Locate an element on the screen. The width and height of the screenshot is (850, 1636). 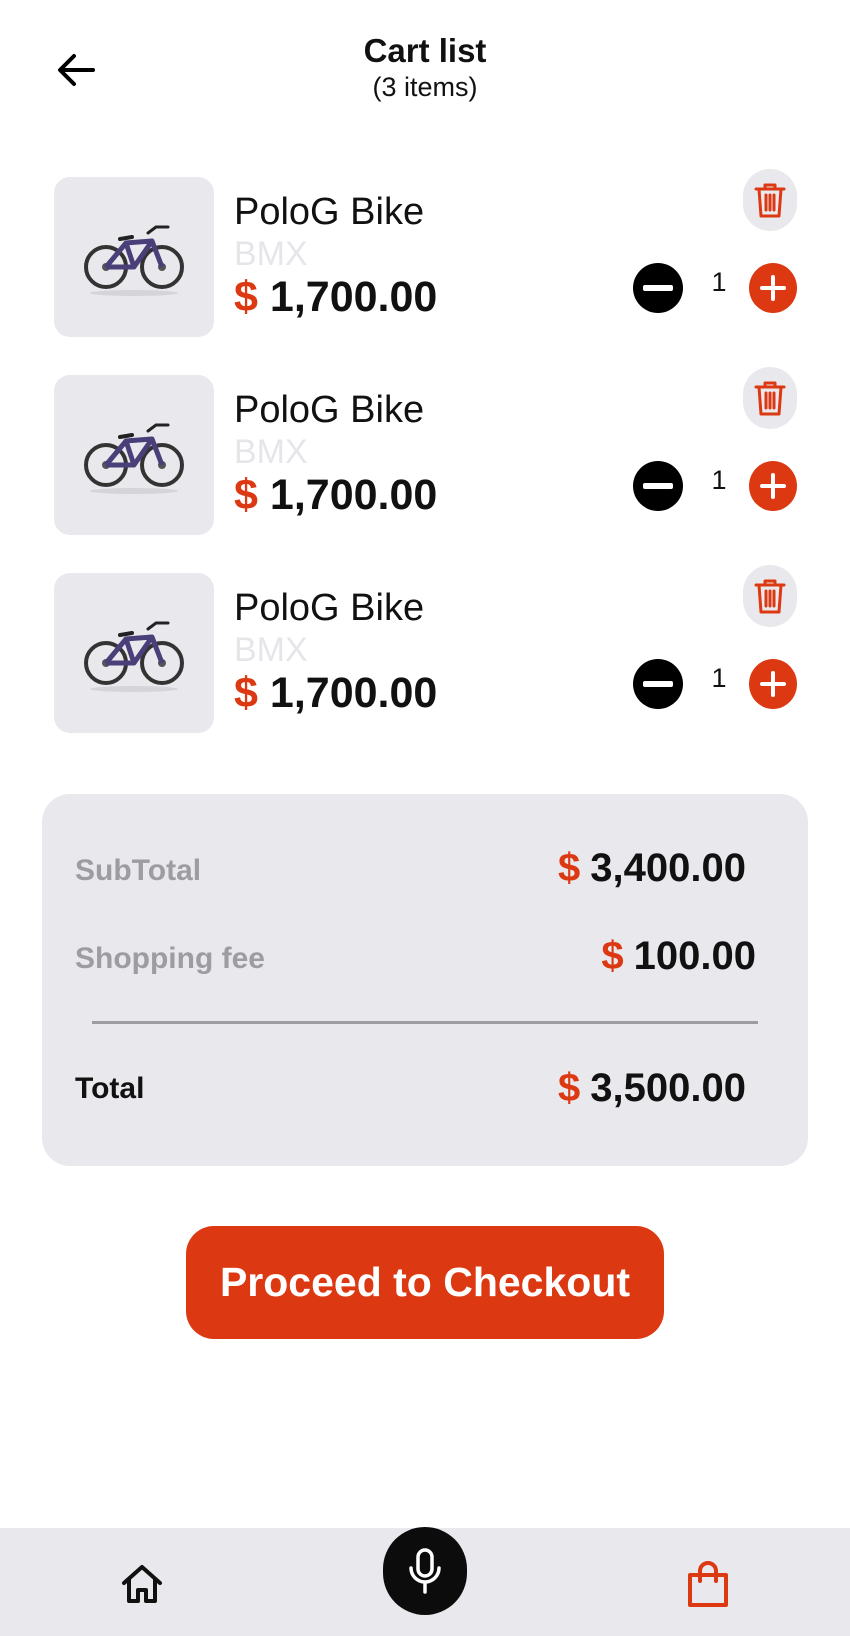
shopping-fee-value: $100.00 is located at coordinates (678, 956).